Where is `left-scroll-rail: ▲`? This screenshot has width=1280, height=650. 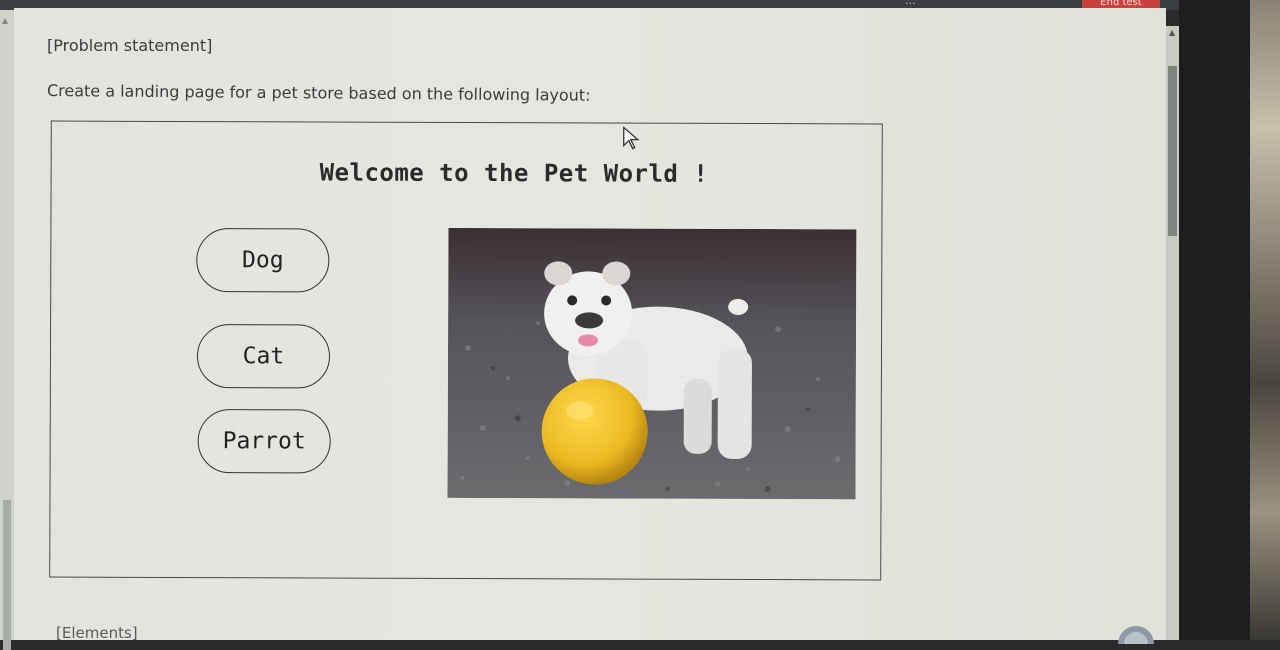 left-scroll-rail: ▲ is located at coordinates (7, 330).